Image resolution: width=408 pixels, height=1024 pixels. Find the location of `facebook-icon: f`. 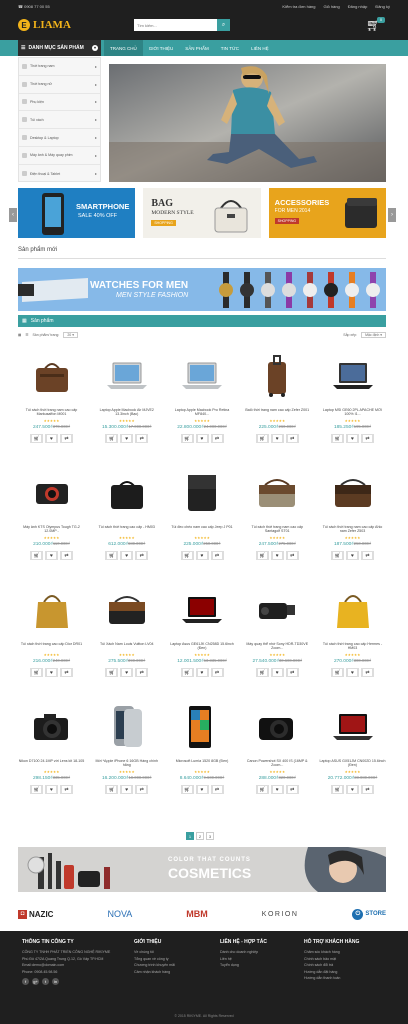

facebook-icon: f is located at coordinates (25, 981).